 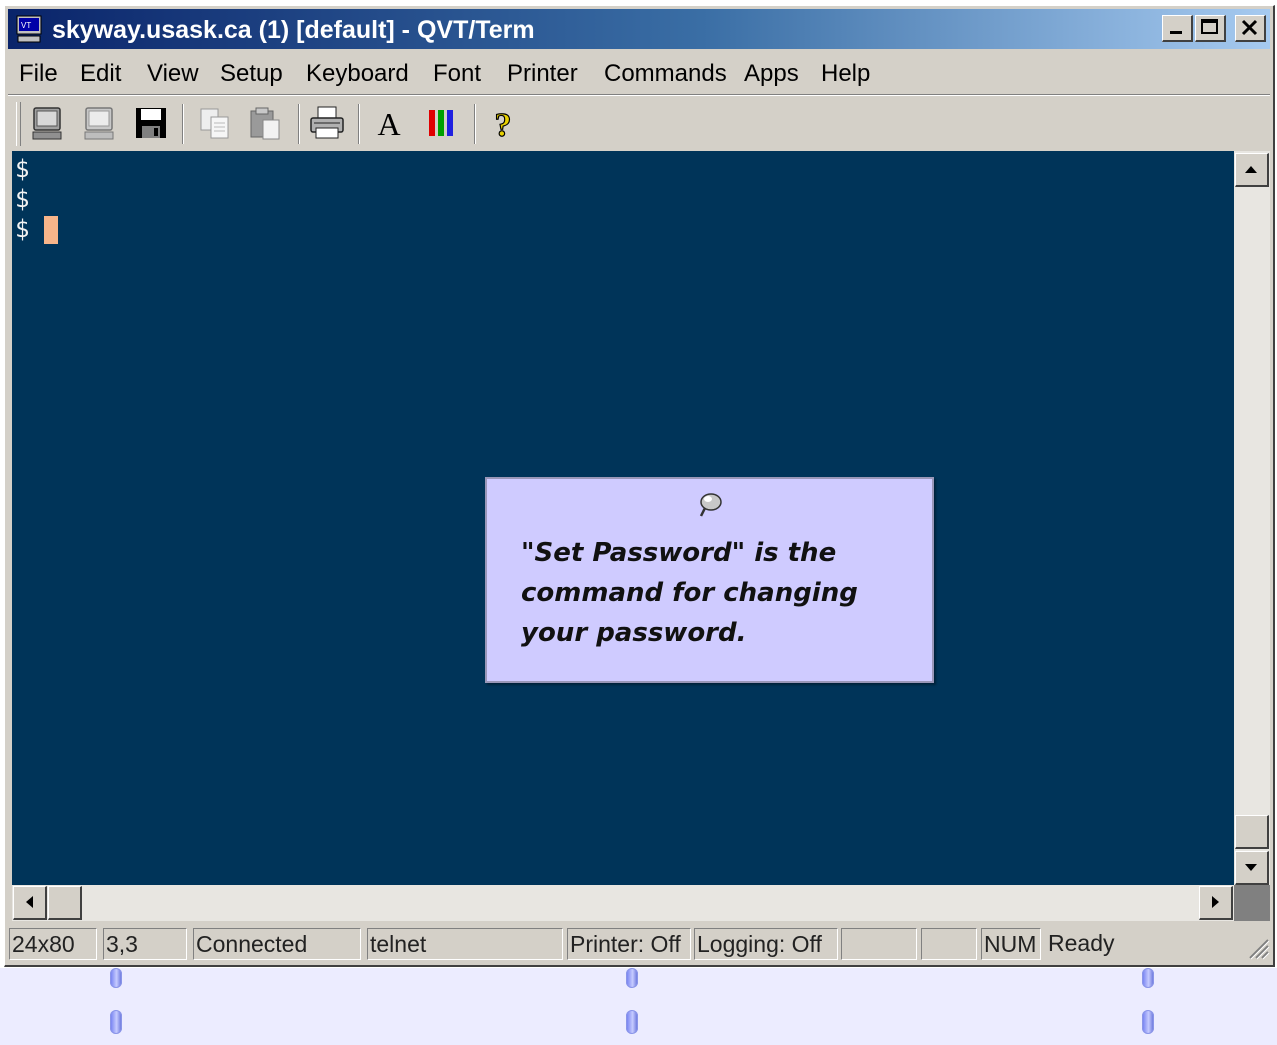 I want to click on arrow-up-icon, so click(x=1251, y=169).